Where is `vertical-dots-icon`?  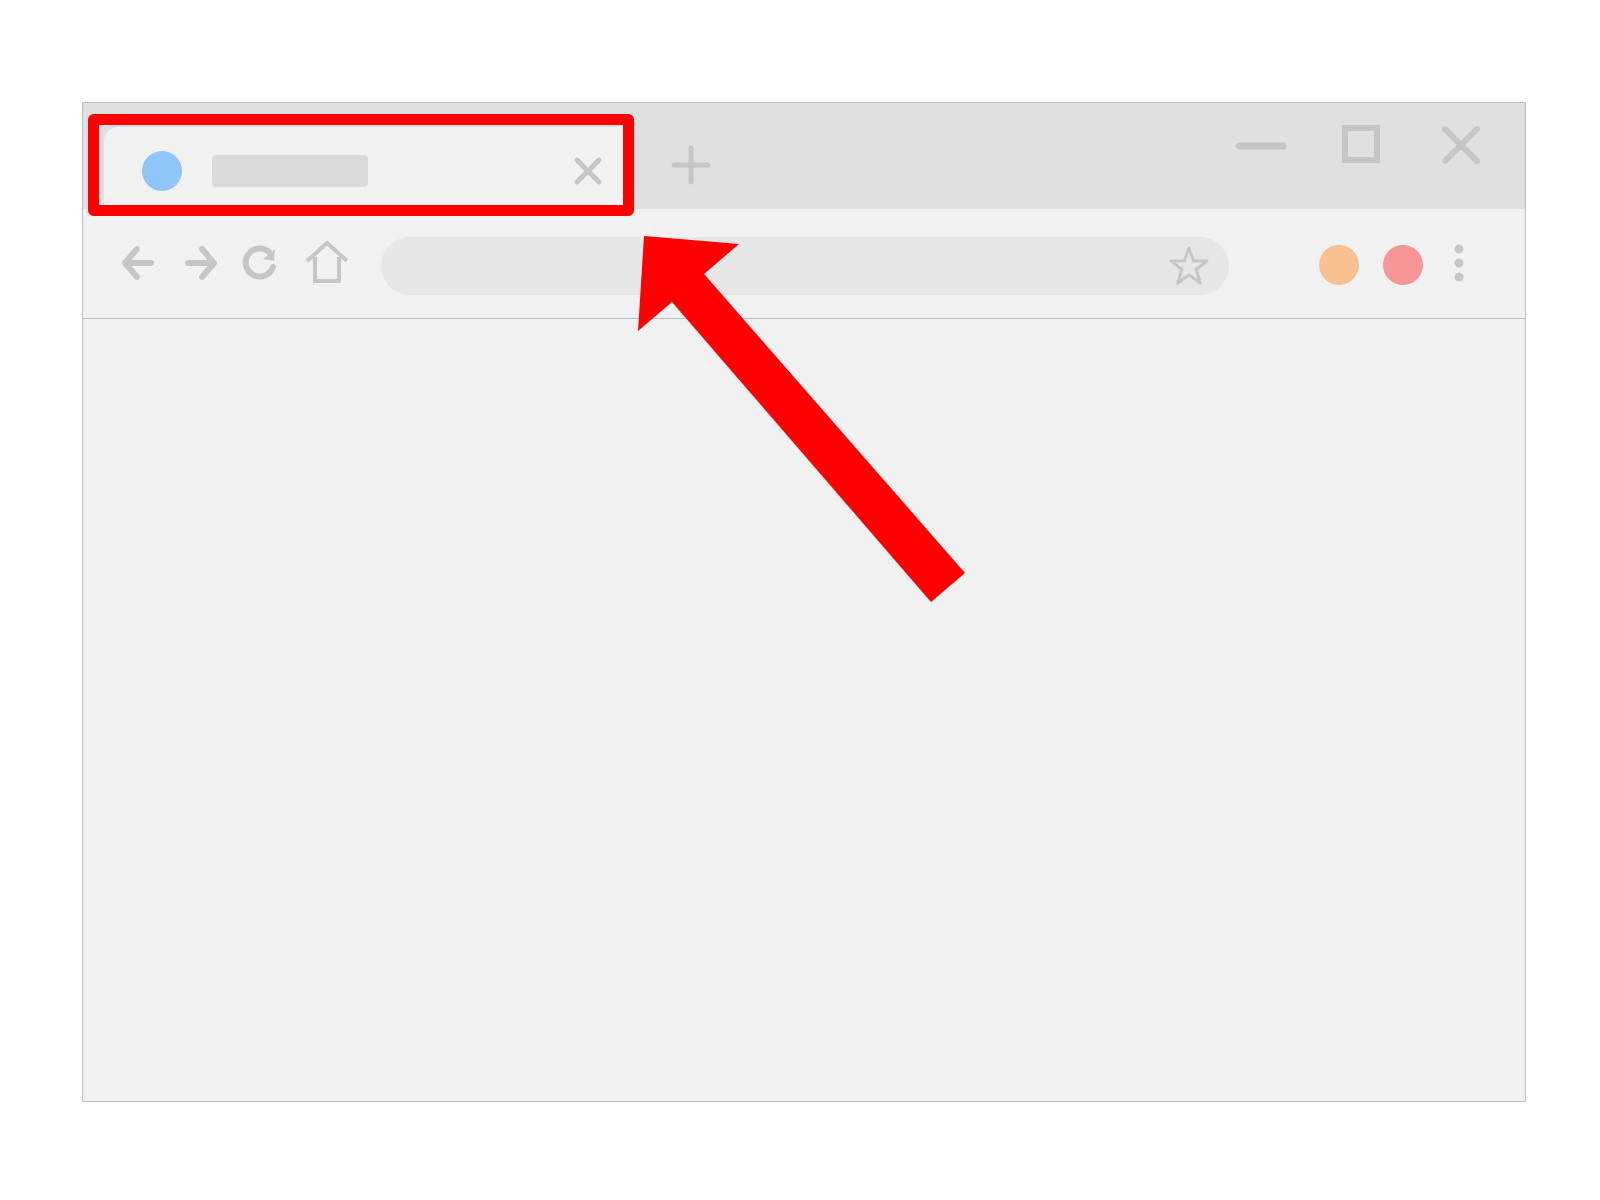
vertical-dots-icon is located at coordinates (1459, 263).